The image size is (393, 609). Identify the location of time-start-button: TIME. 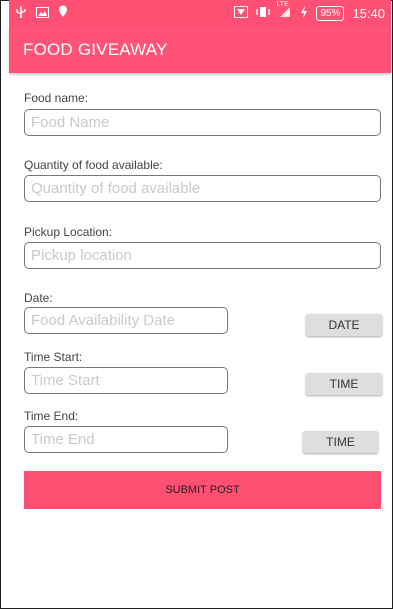
(344, 384).